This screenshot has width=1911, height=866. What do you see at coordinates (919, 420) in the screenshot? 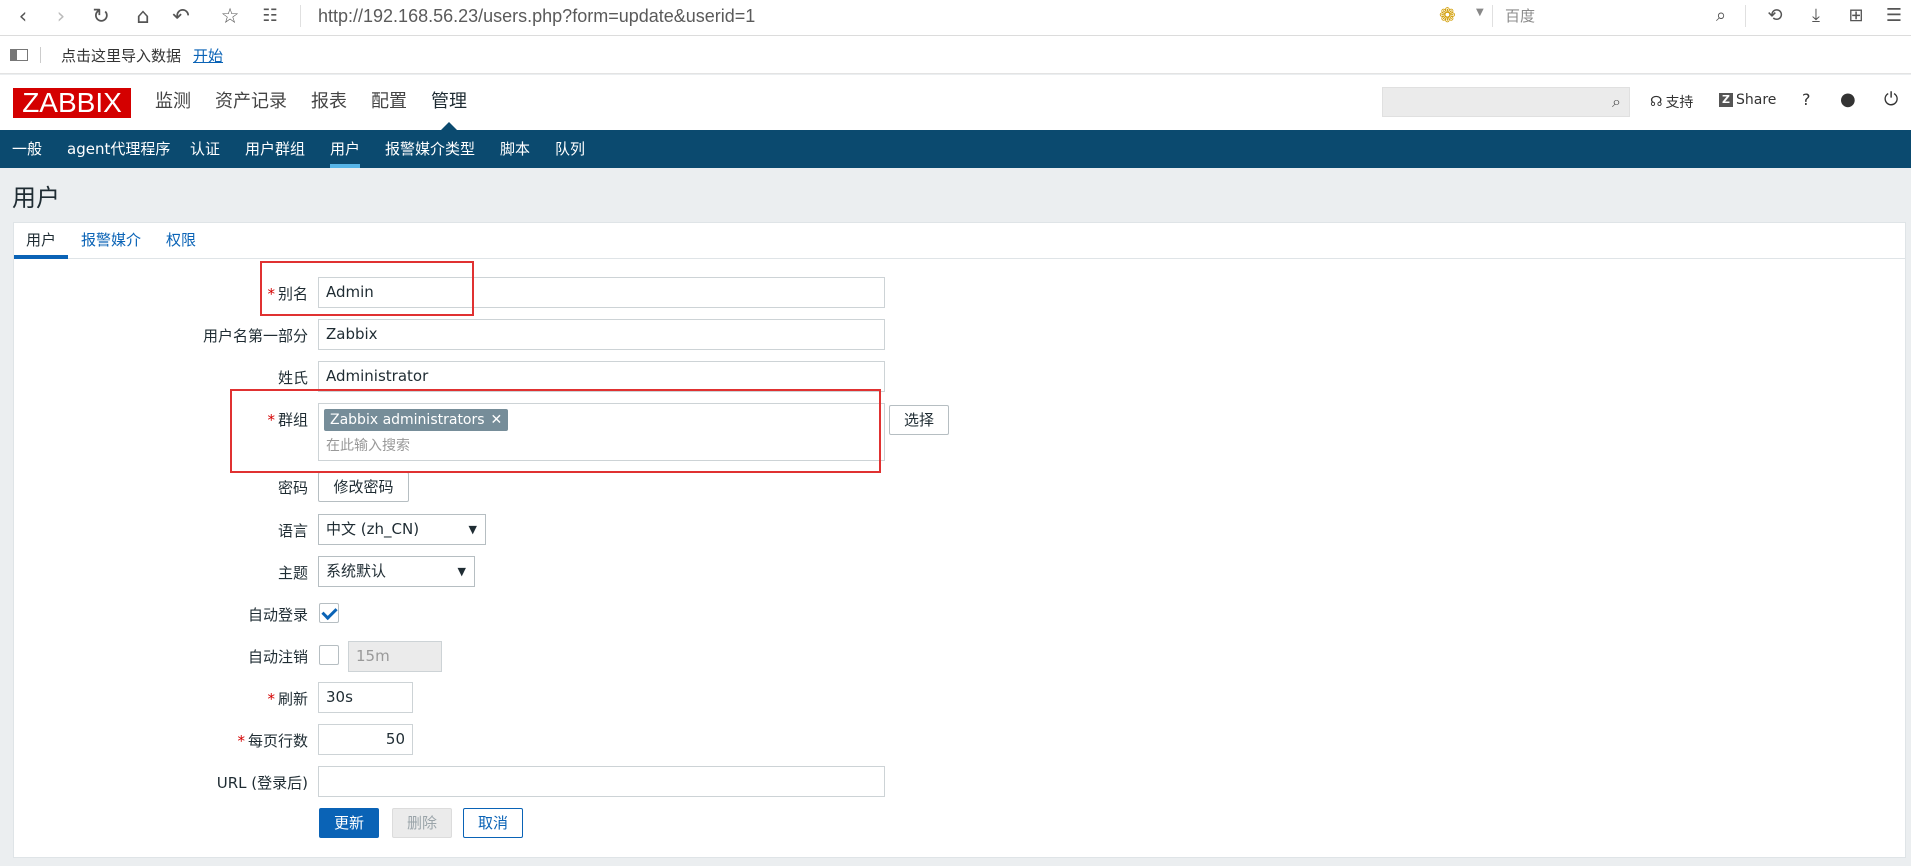
I see `select-groups-button: 选择` at bounding box center [919, 420].